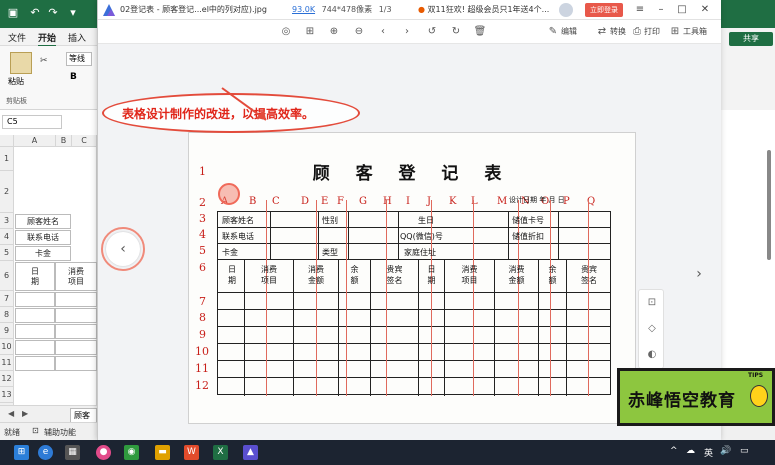 The image size is (775, 465). Describe the element at coordinates (32, 122) in the screenshot. I see `name-box: C5` at that location.